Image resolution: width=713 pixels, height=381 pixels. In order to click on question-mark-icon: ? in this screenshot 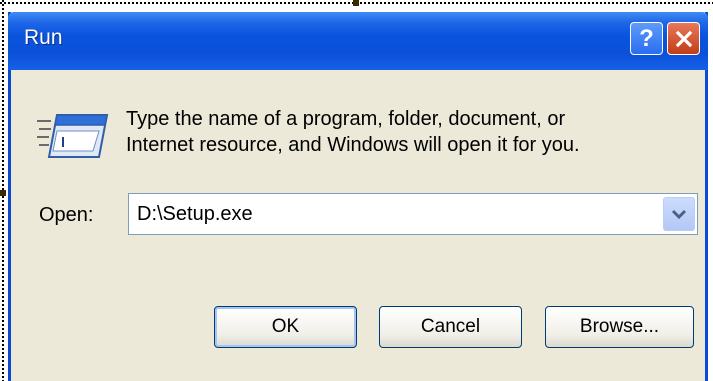, I will do `click(646, 38)`.